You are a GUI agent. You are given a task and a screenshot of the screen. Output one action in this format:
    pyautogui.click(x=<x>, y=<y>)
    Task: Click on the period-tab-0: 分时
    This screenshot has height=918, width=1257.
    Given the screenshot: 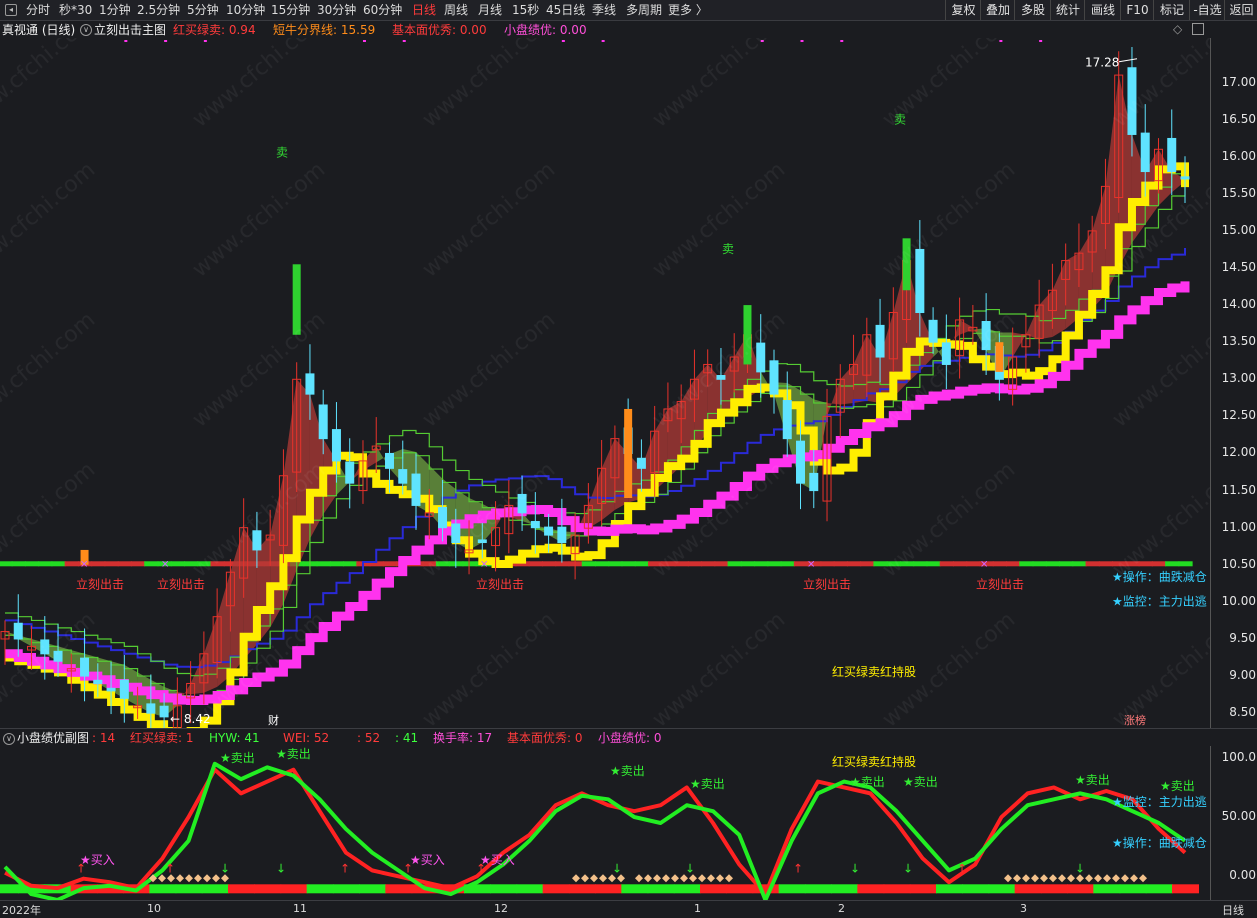 What is the action you would take?
    pyautogui.click(x=38, y=10)
    